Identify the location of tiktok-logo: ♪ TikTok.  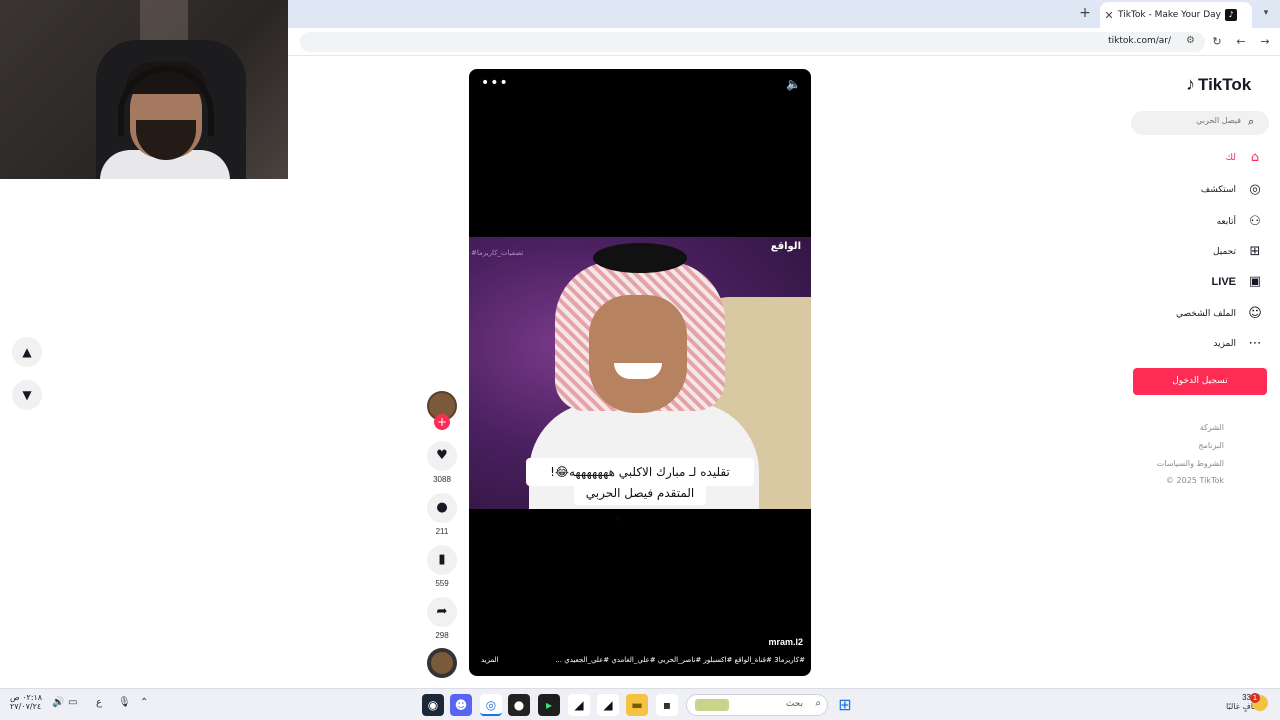
(1218, 84).